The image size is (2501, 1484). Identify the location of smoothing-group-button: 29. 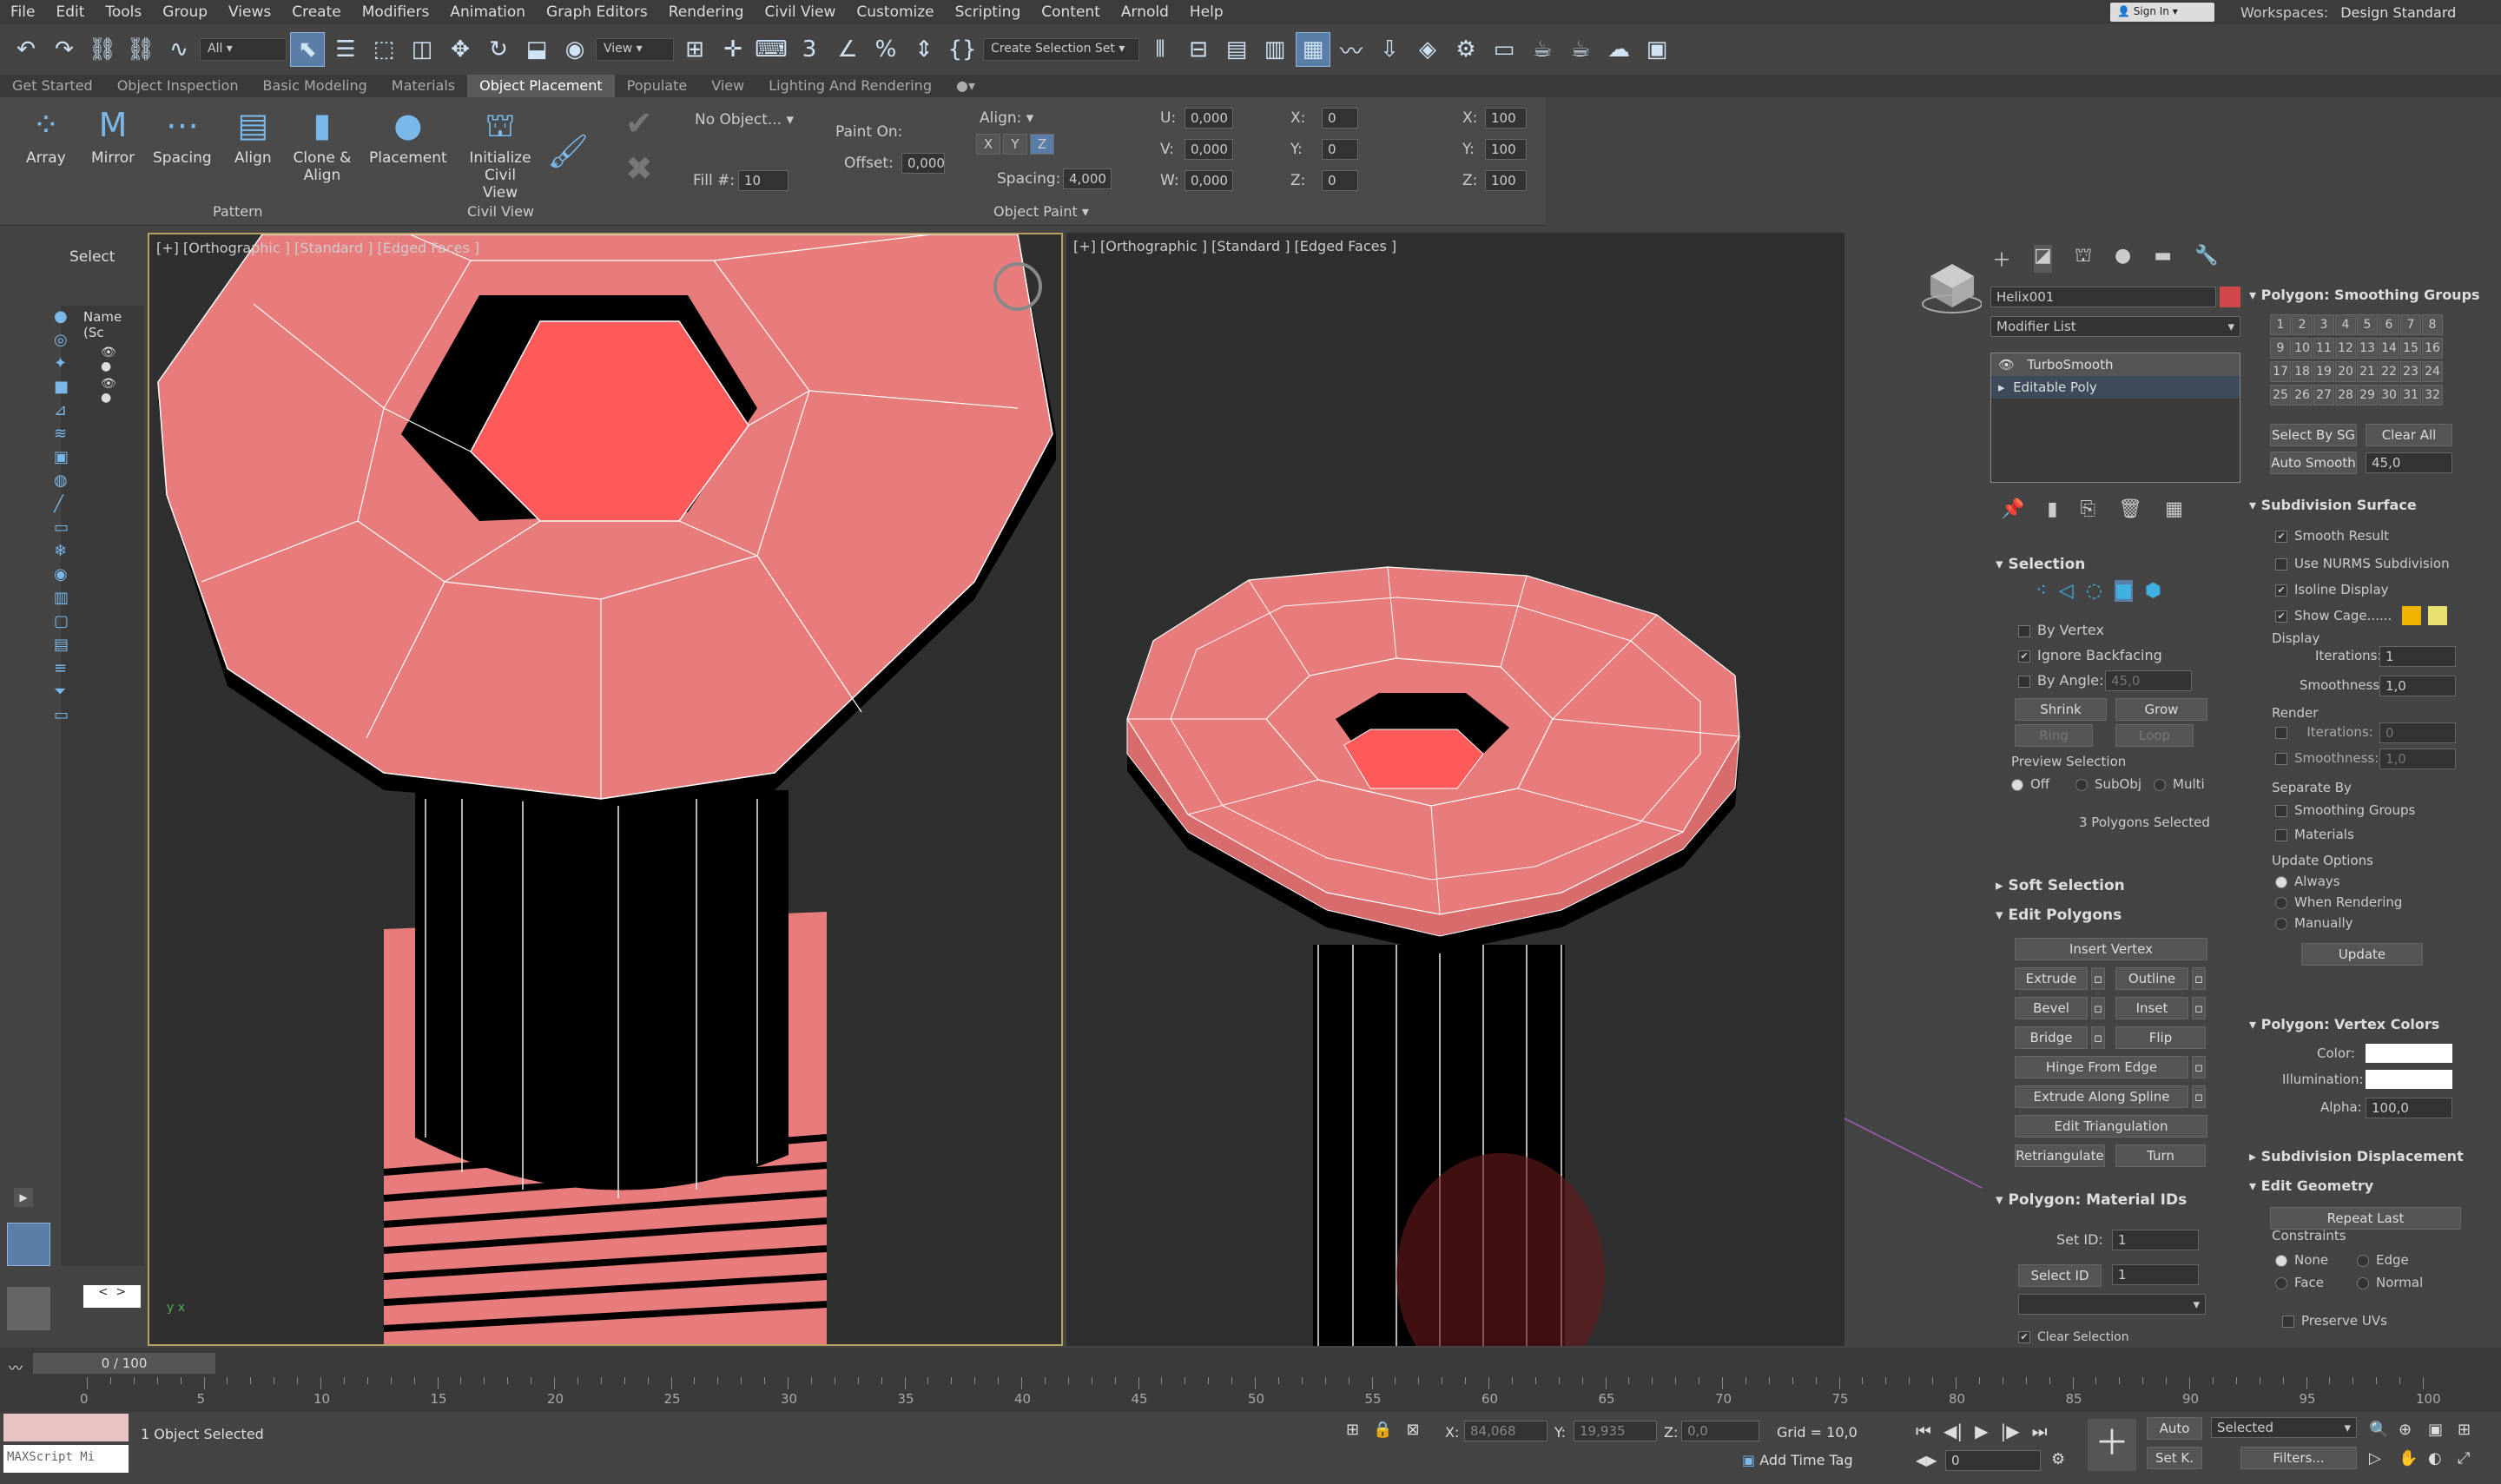
(2367, 395).